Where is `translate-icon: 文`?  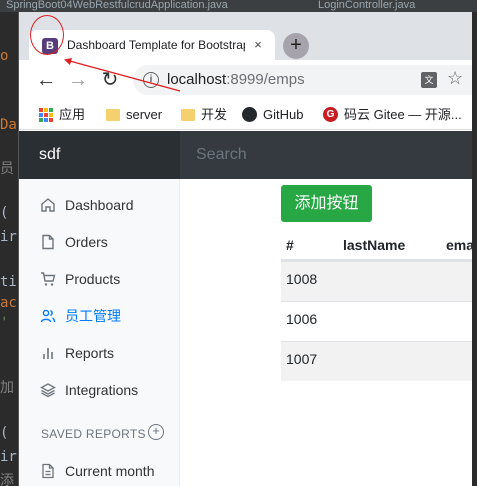 translate-icon: 文 is located at coordinates (429, 80).